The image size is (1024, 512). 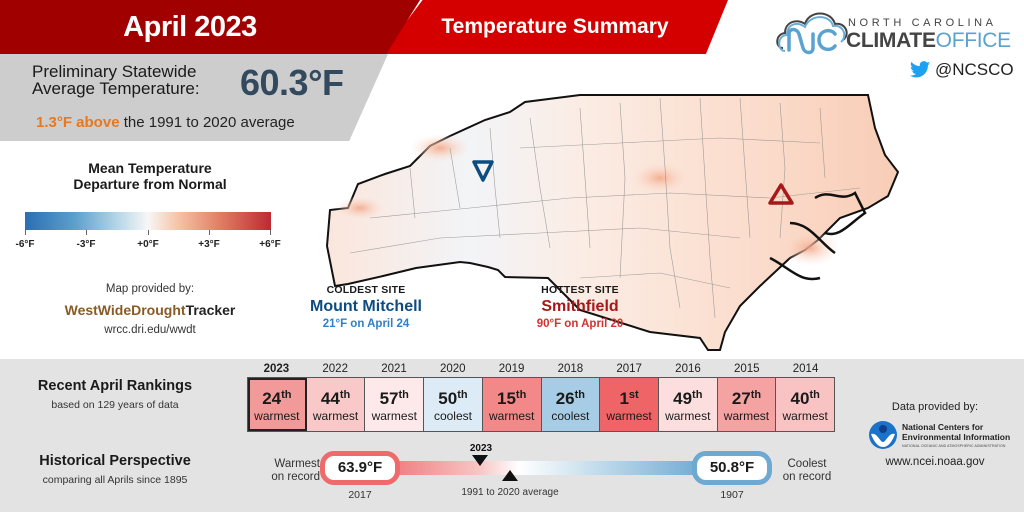 I want to click on map-credit-url: wrcc.dri.edu/wwdt, so click(x=150, y=330).